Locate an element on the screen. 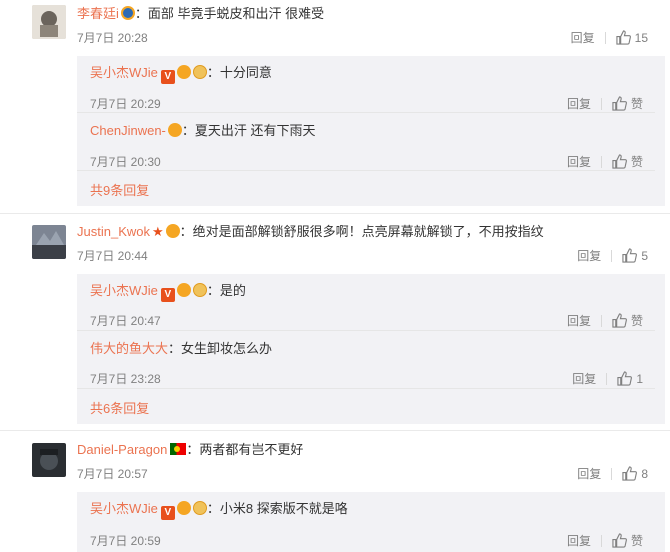  comment-username: Justin_Kwok is located at coordinates (113, 231).